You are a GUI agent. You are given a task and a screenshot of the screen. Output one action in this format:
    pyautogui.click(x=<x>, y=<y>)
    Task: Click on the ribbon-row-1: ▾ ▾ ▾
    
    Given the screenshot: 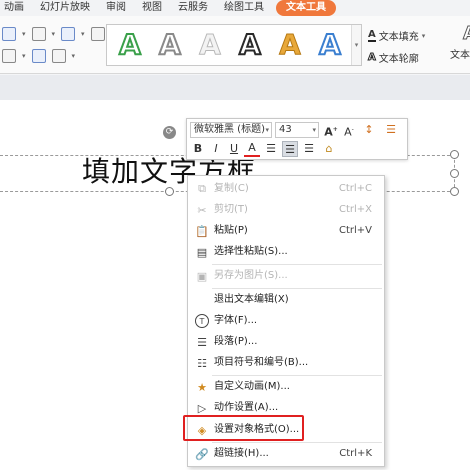 What is the action you would take?
    pyautogui.click(x=52, y=34)
    